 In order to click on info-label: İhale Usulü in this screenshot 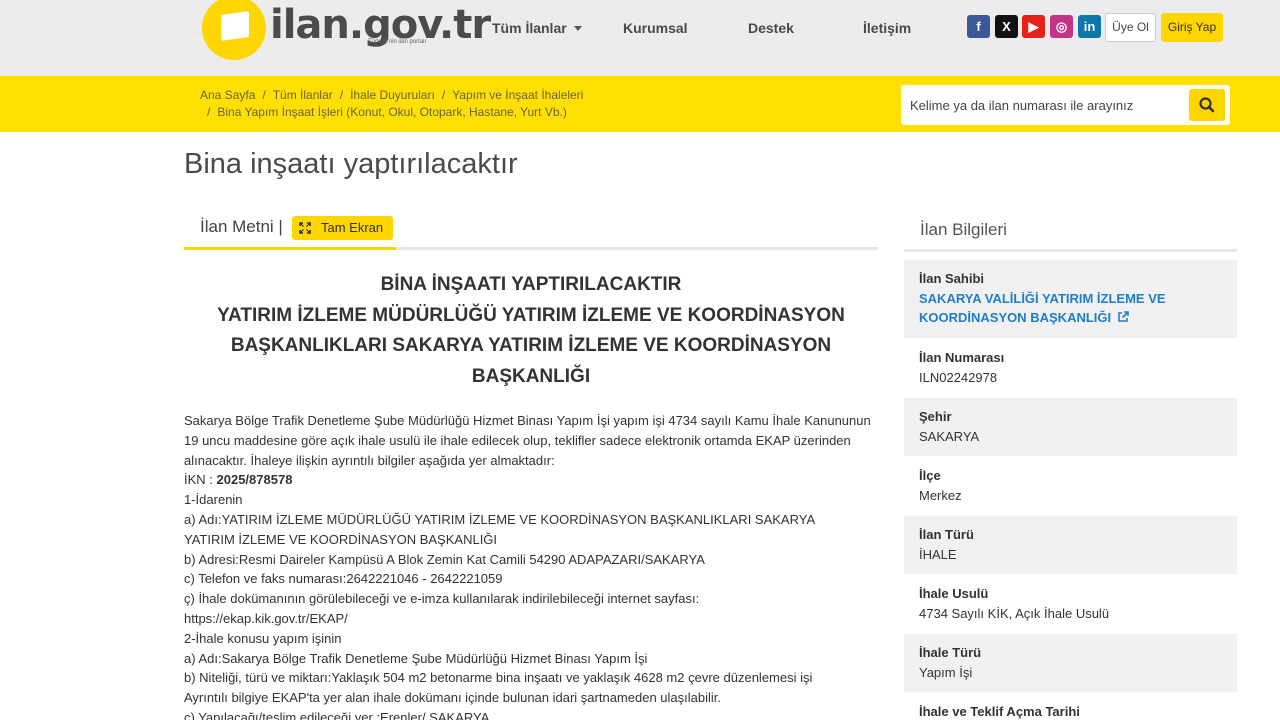, I will do `click(954, 593)`.